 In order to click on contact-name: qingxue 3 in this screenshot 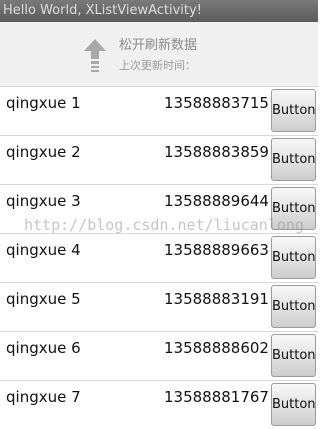, I will do `click(43, 201)`.